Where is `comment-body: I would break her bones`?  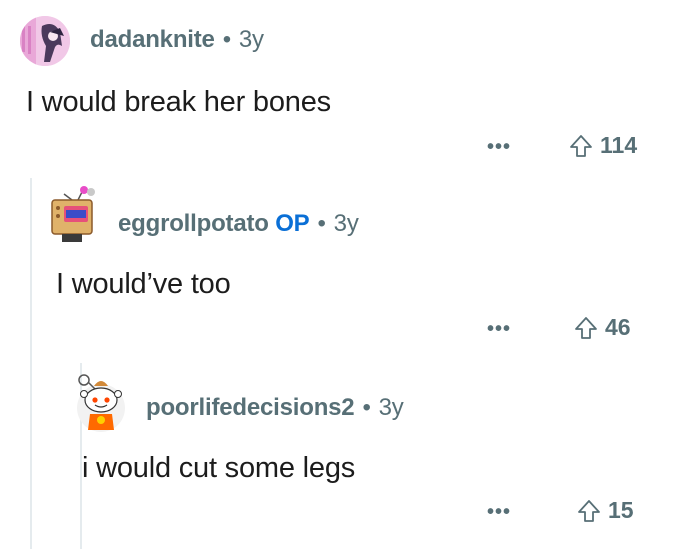 comment-body: I would break her bones is located at coordinates (178, 102).